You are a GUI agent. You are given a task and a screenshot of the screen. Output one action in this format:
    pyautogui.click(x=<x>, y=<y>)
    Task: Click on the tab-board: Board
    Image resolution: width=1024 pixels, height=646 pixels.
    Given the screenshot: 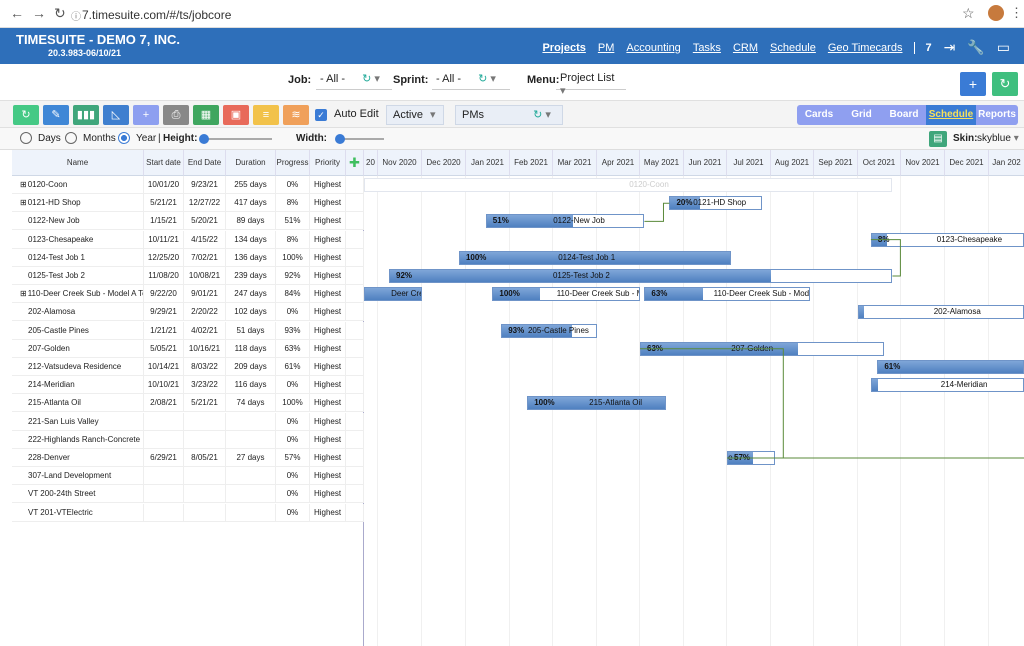 What is the action you would take?
    pyautogui.click(x=904, y=115)
    